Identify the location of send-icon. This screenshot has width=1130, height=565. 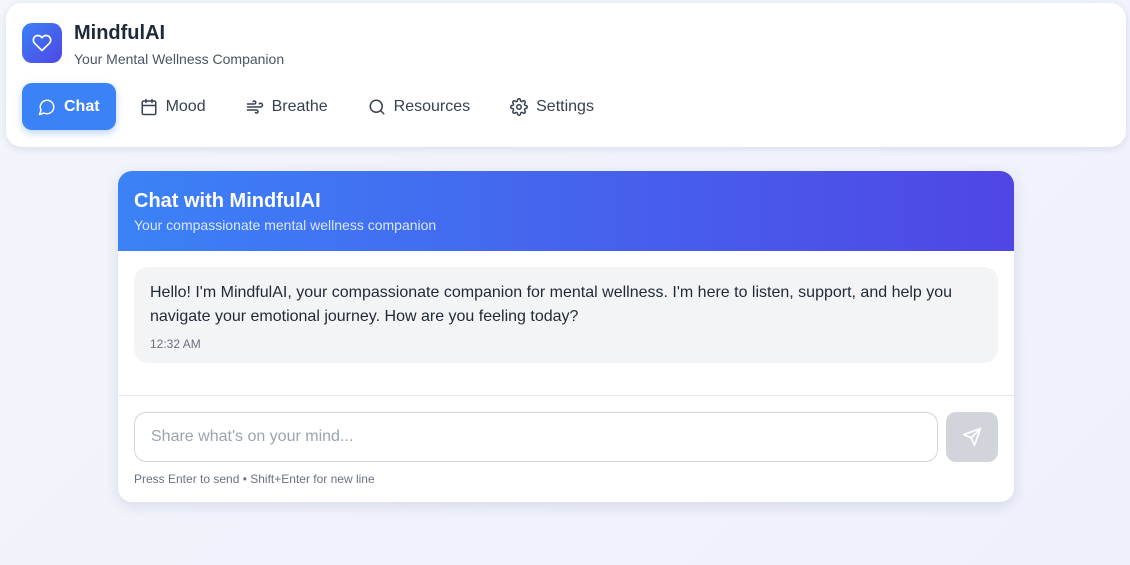
(972, 437).